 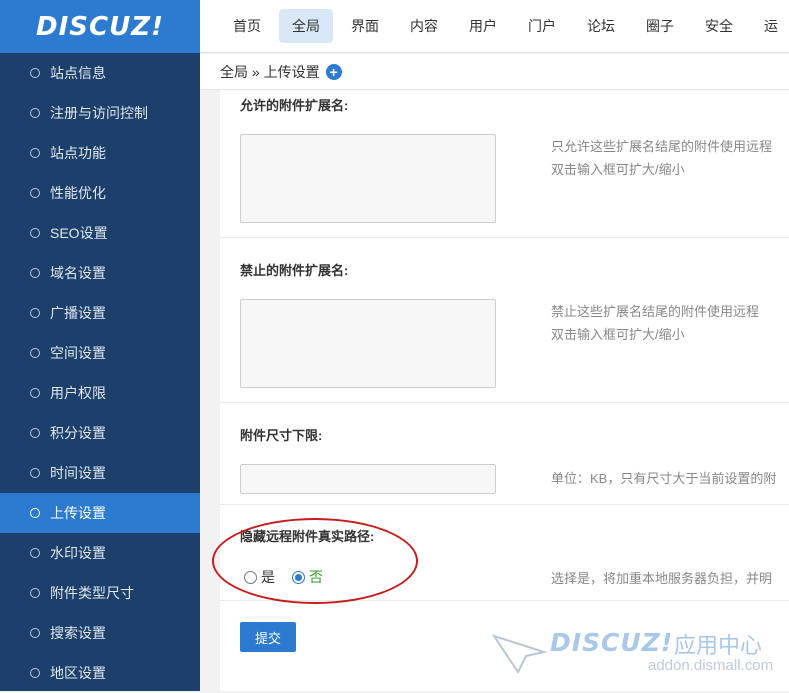 What do you see at coordinates (78, 73) in the screenshot?
I see `sidebar-item-label: 站点信息` at bounding box center [78, 73].